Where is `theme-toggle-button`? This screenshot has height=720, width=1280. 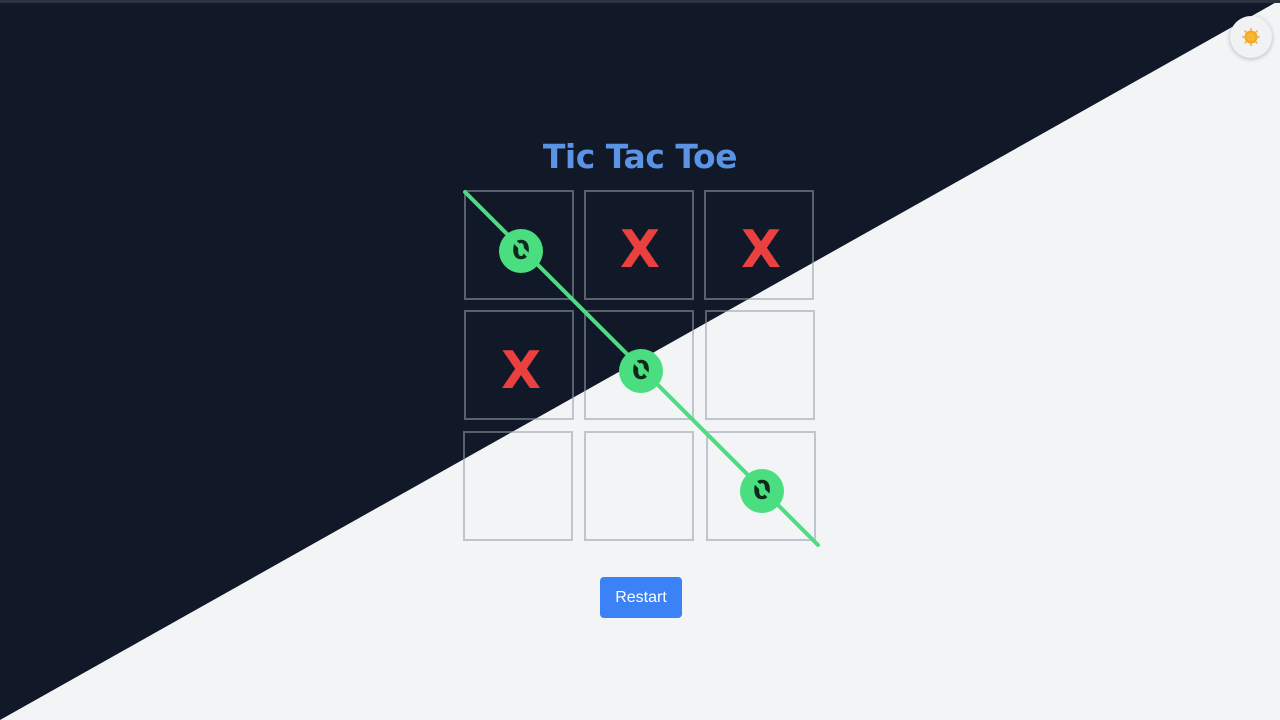 theme-toggle-button is located at coordinates (1251, 37).